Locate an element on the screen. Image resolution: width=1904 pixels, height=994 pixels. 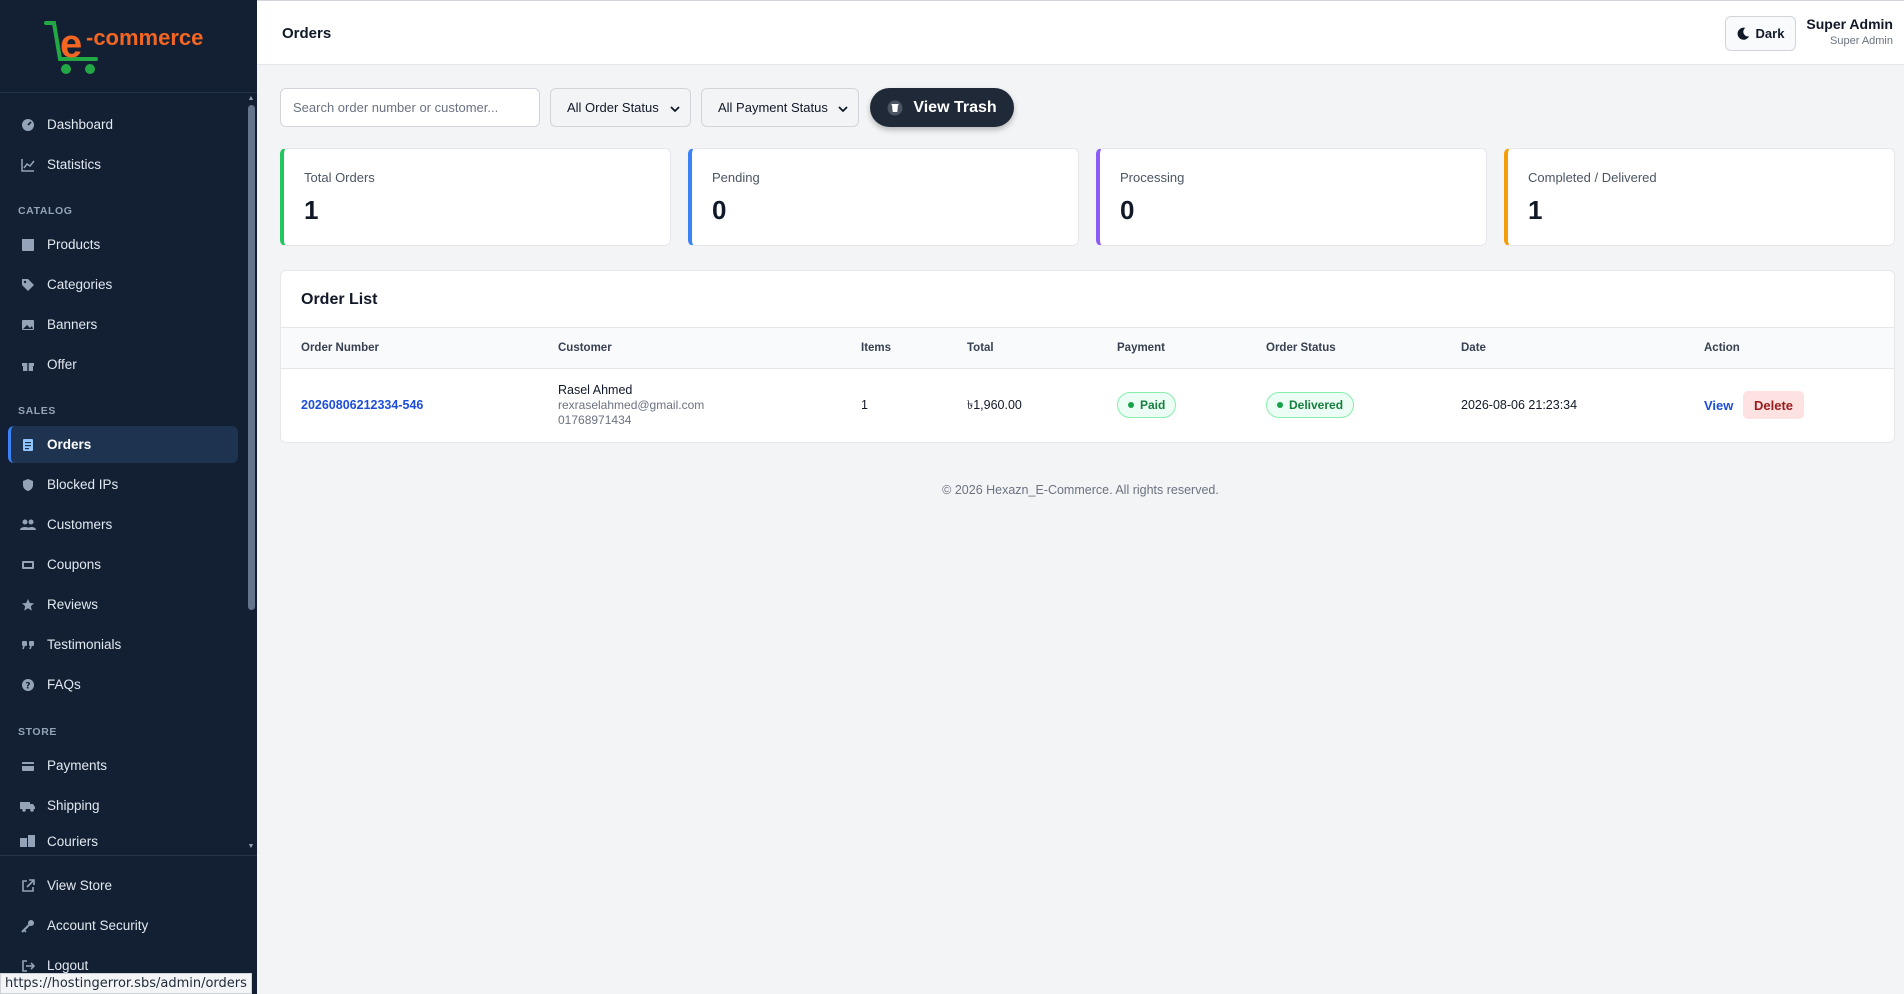
dashboard-icon is located at coordinates (28, 125).